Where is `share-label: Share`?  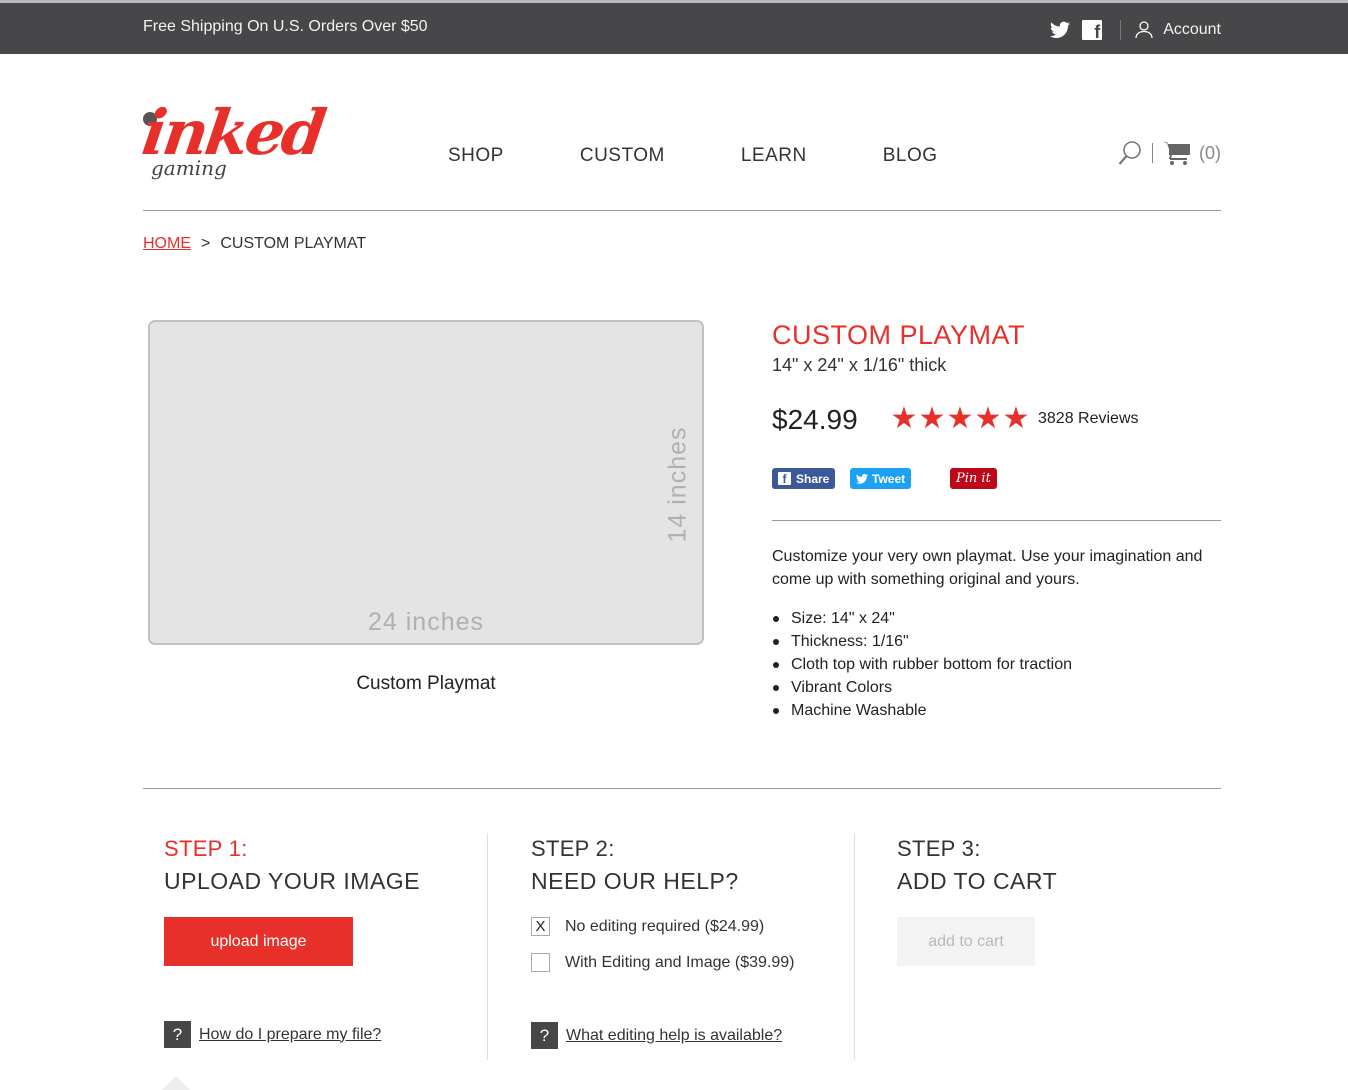 share-label: Share is located at coordinates (813, 478).